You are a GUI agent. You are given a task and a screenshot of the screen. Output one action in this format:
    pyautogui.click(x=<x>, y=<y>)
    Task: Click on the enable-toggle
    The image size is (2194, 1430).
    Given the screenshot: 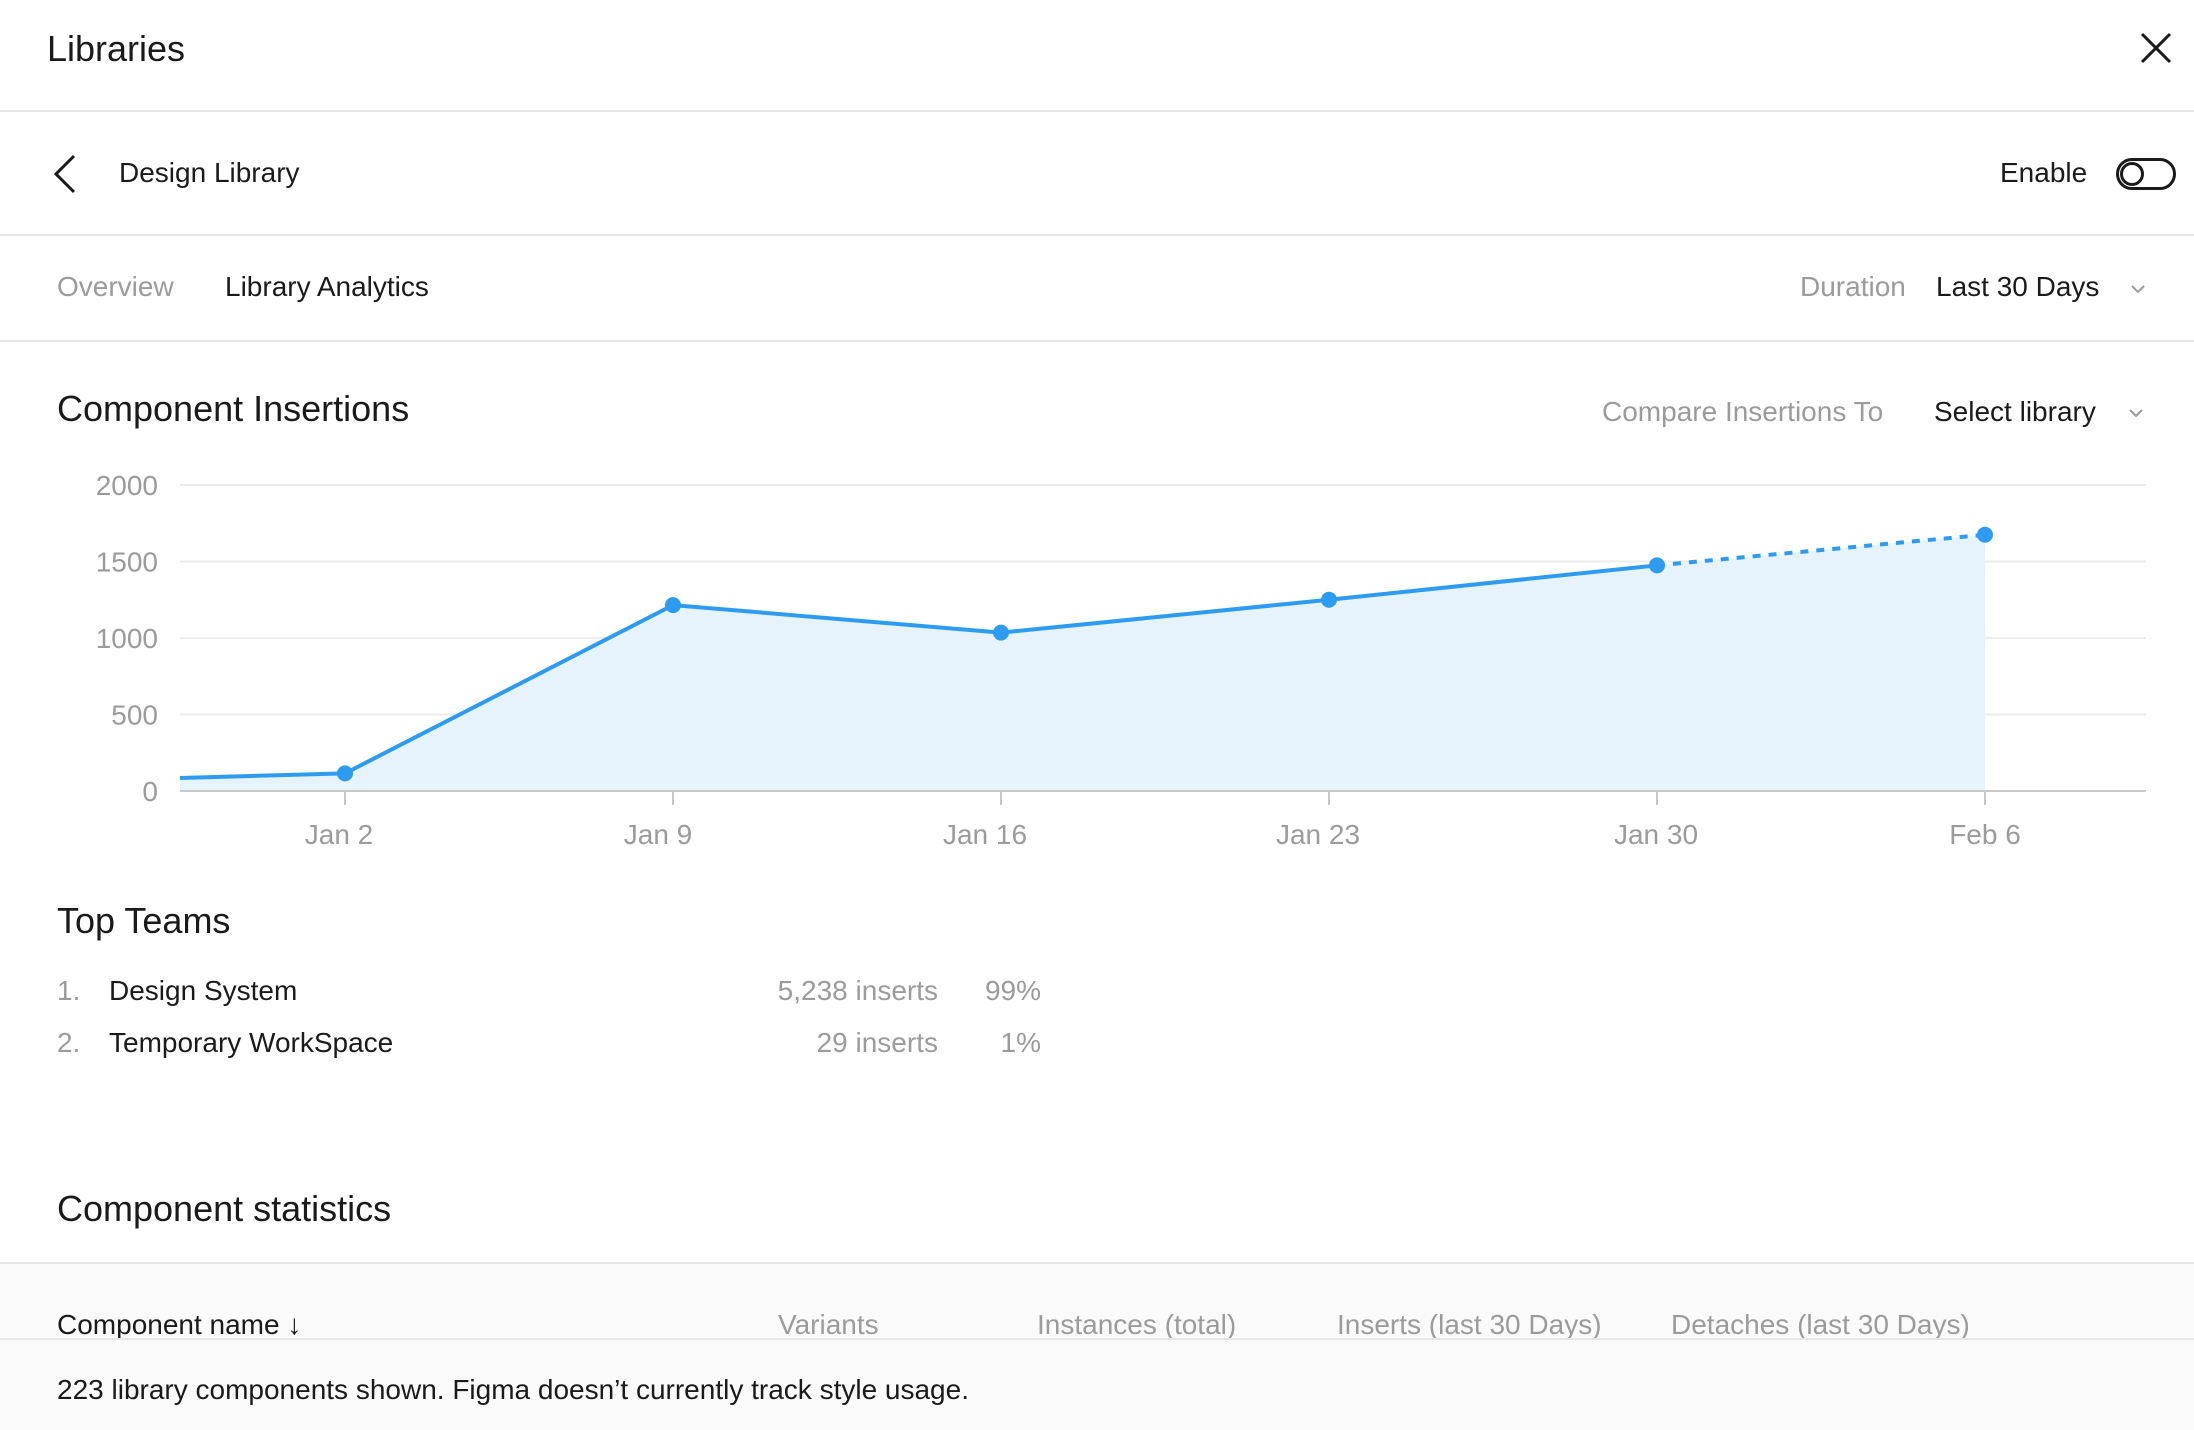 What is the action you would take?
    pyautogui.click(x=2146, y=174)
    